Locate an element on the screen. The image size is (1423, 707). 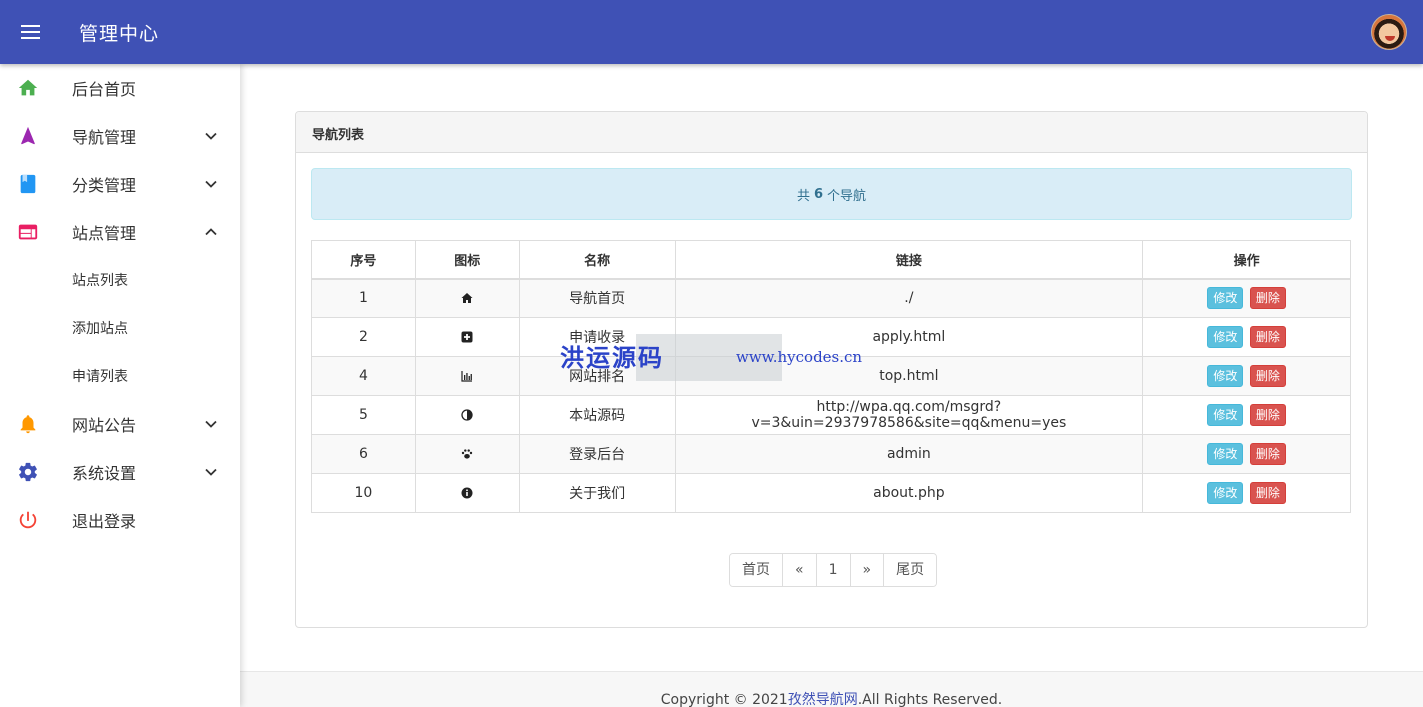
table-row: 6 登录后台 admin 修改 删除 is located at coordinates (831, 454).